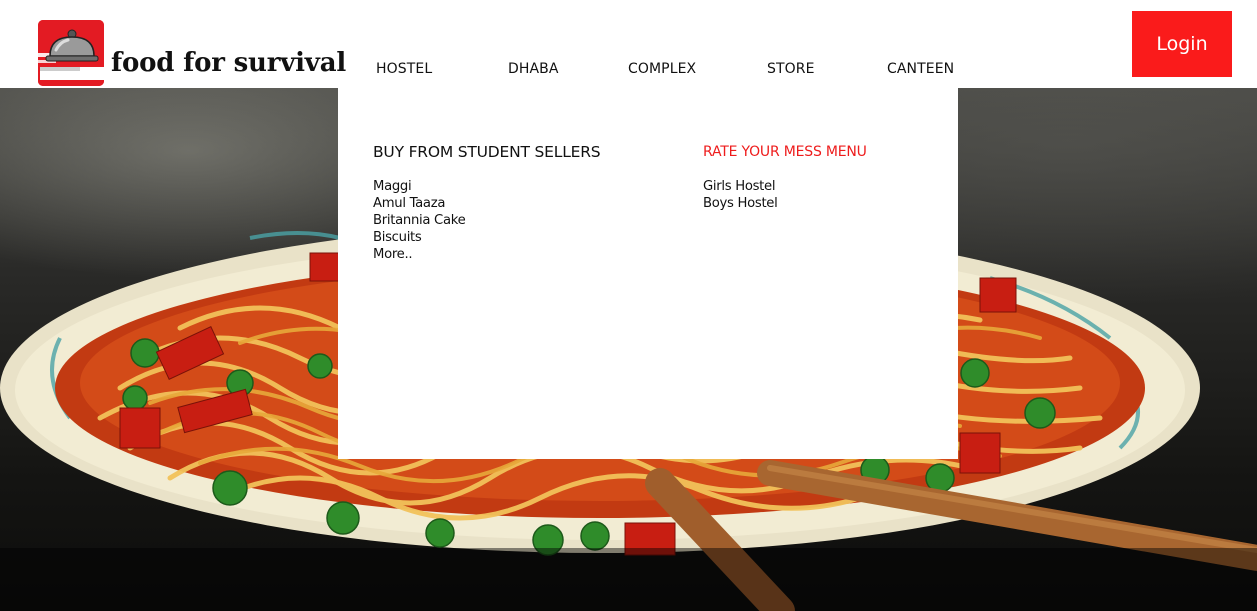 Image resolution: width=1257 pixels, height=611 pixels. Describe the element at coordinates (740, 186) in the screenshot. I see `menu-link-girls-hostel: Girls Hostel` at that location.